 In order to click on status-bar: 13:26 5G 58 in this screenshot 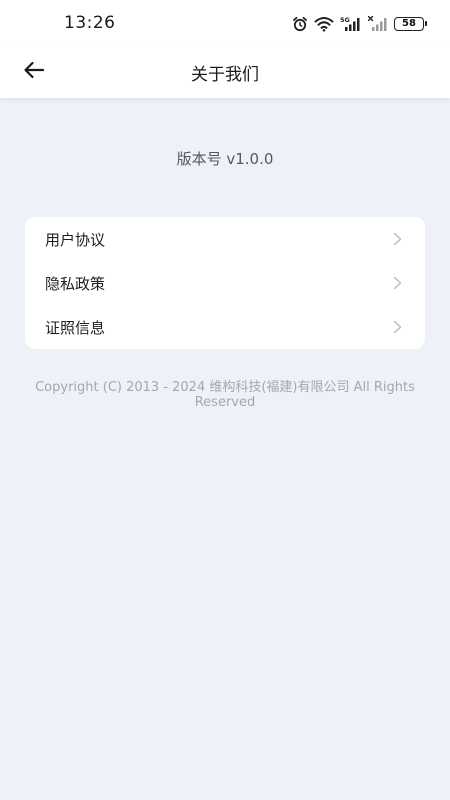, I will do `click(225, 23)`.